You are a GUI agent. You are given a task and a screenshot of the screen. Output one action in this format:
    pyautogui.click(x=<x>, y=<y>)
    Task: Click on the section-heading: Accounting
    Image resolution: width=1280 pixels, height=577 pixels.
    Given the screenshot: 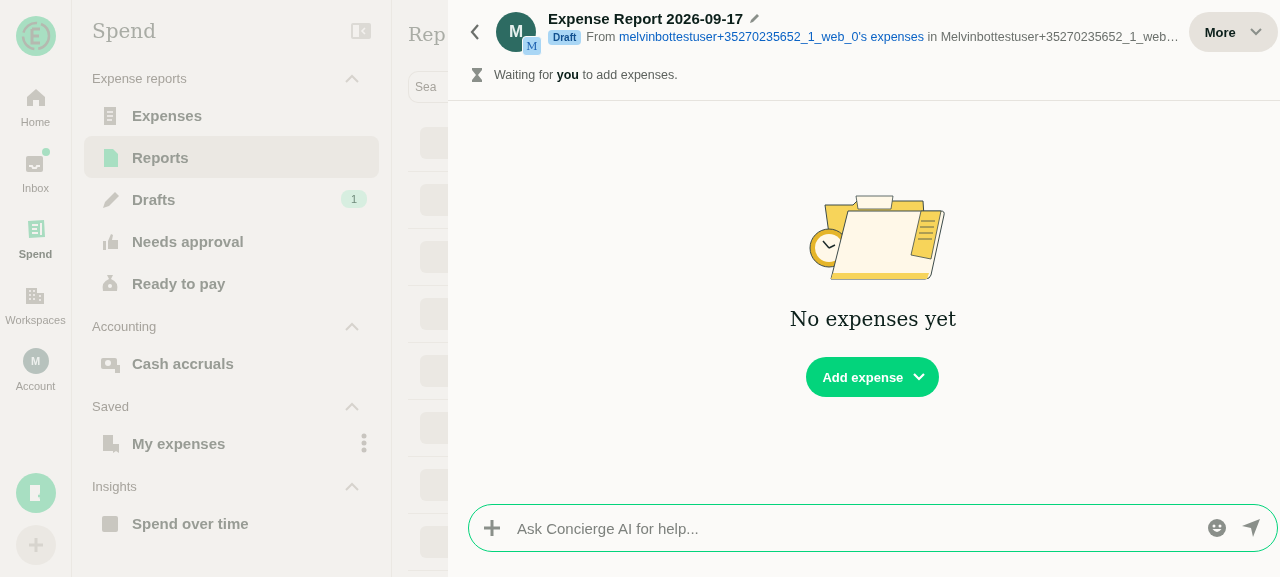 What is the action you would take?
    pyautogui.click(x=124, y=326)
    